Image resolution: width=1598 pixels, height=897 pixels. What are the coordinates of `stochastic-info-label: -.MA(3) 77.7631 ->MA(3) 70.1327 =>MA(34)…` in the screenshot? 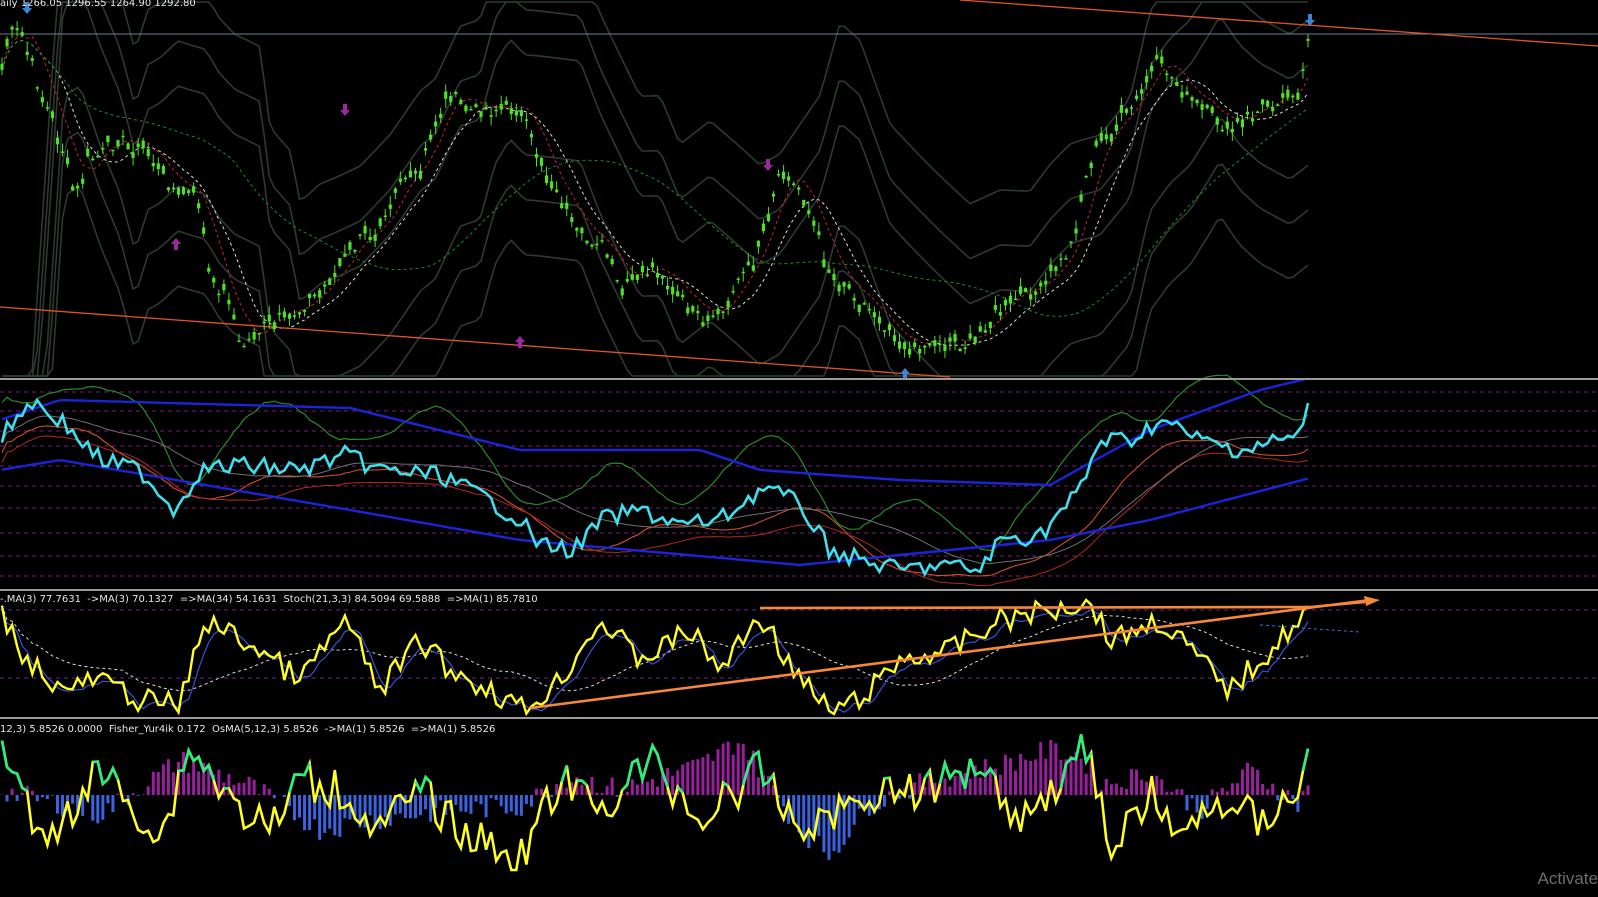 It's located at (269, 599).